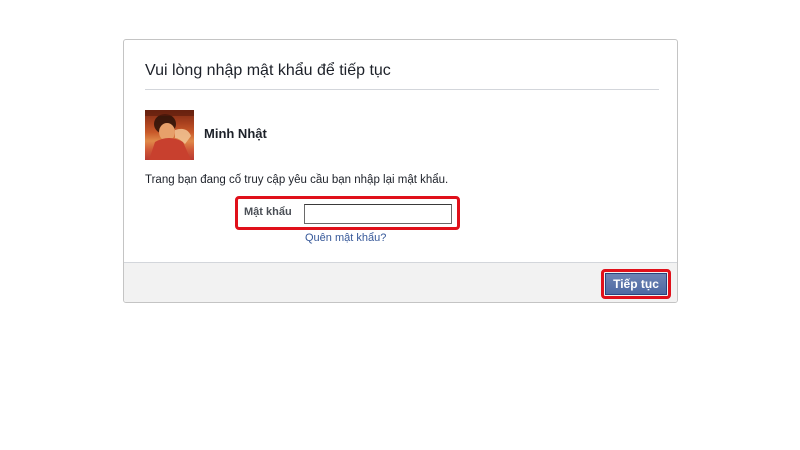  I want to click on password-highlight-box: Mật khẩu, so click(347, 213).